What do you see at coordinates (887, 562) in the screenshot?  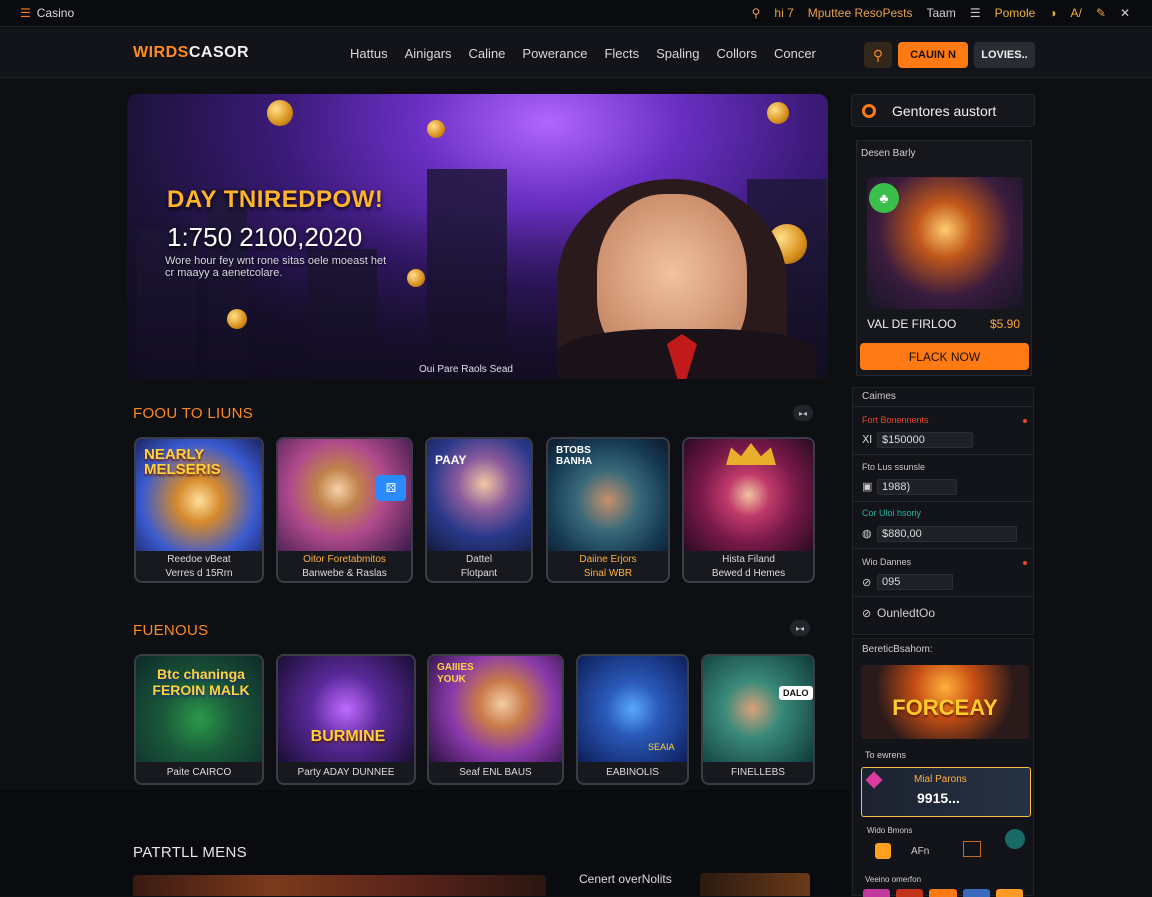 I see `form-field-label: Wio Dannes` at bounding box center [887, 562].